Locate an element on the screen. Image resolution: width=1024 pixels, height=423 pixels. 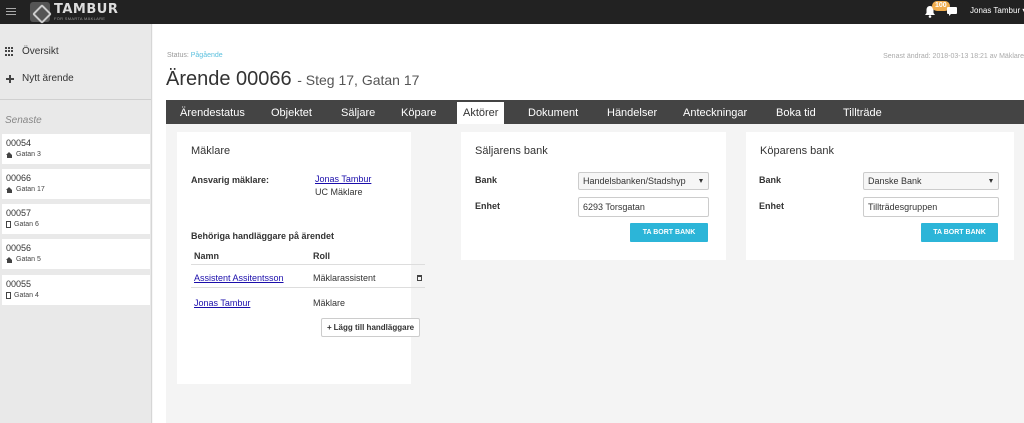
buyer-bank-label: Bank is located at coordinates (770, 180).